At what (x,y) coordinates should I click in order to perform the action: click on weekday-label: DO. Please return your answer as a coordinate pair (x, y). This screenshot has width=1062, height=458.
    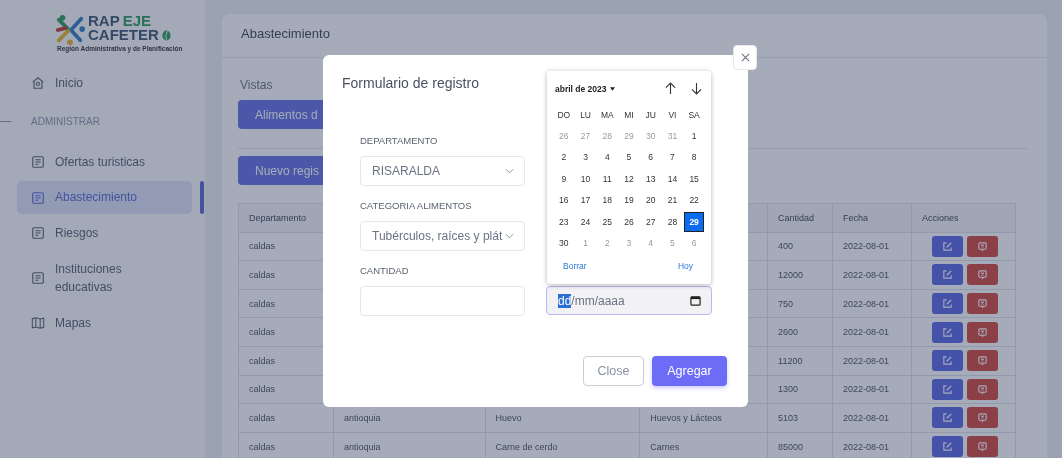
    Looking at the image, I should click on (564, 114).